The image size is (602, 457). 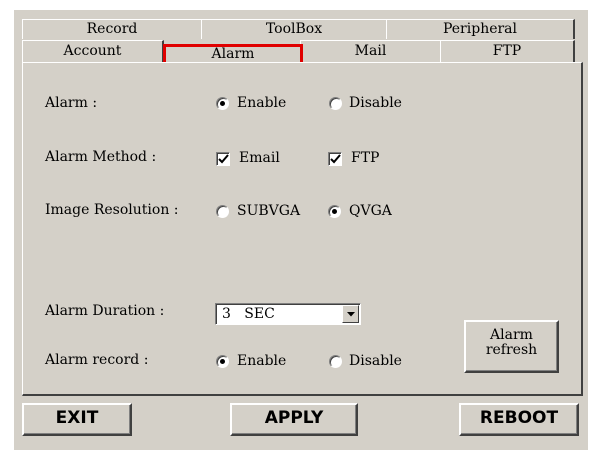 I want to click on subvga-radio, so click(x=222, y=211).